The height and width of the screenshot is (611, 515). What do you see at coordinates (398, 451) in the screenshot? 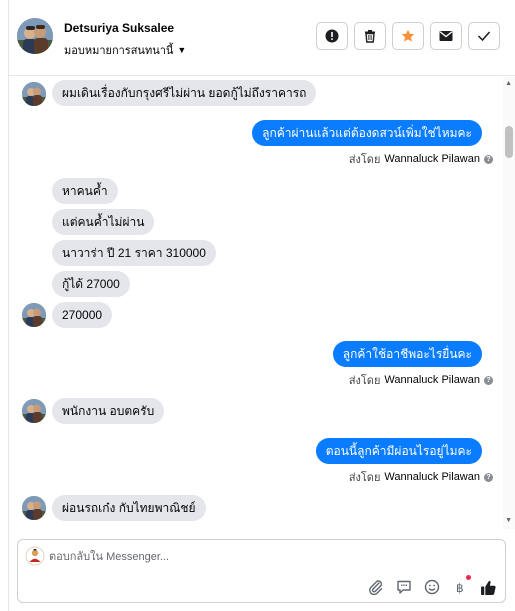
I see `outgoing-message: ตอนนี้ลูกค้ามีผ่อนไรอยู่ไมคะ` at bounding box center [398, 451].